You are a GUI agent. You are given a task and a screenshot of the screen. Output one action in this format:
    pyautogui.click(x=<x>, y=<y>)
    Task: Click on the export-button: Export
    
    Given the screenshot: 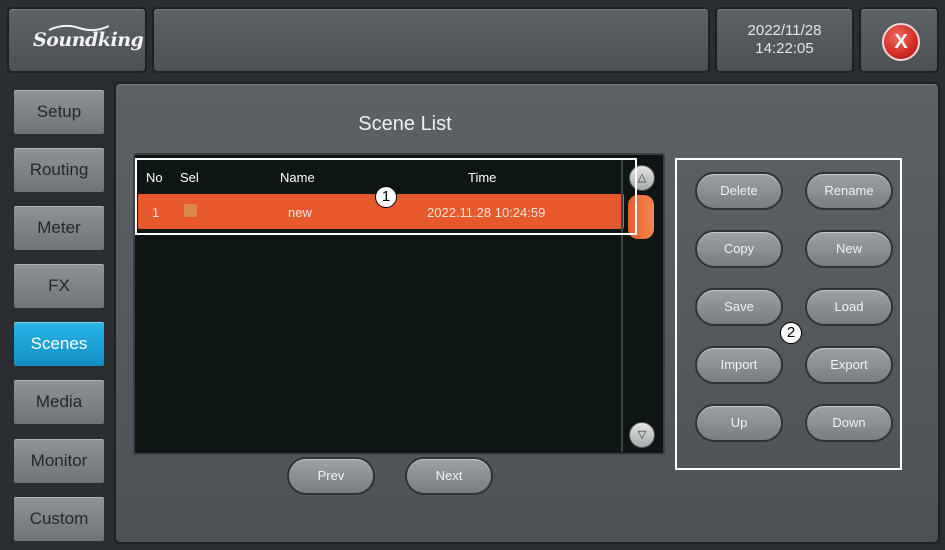 What is the action you would take?
    pyautogui.click(x=849, y=365)
    